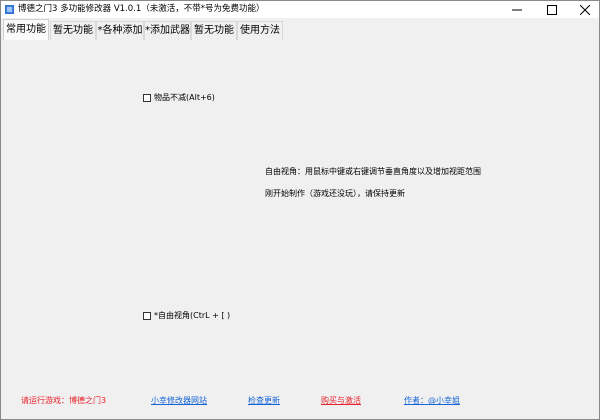  What do you see at coordinates (9, 9) in the screenshot?
I see `app-icon` at bounding box center [9, 9].